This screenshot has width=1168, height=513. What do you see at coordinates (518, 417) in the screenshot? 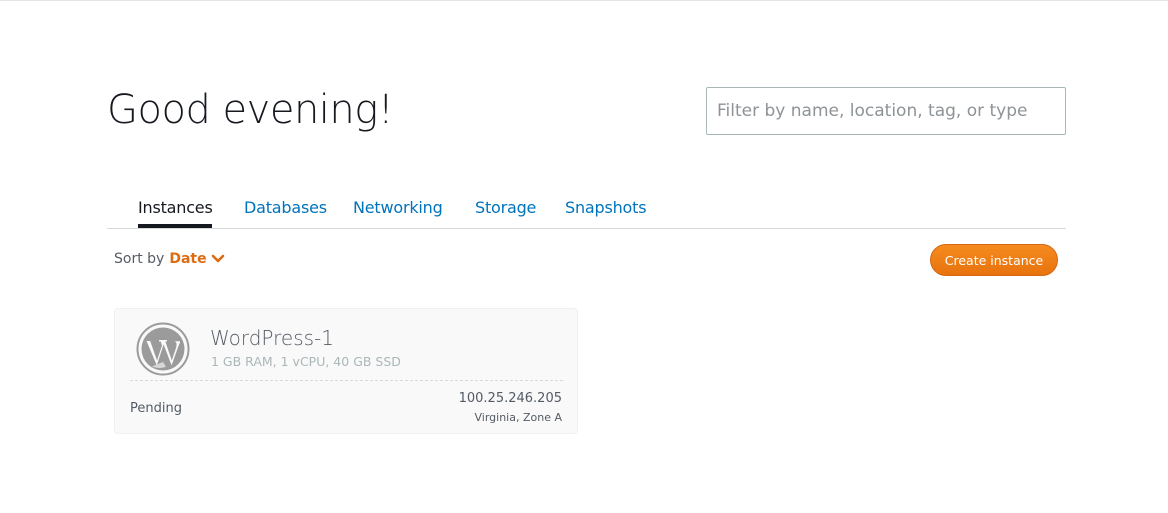
I see `instance-region: Virginia, Zone A` at bounding box center [518, 417].